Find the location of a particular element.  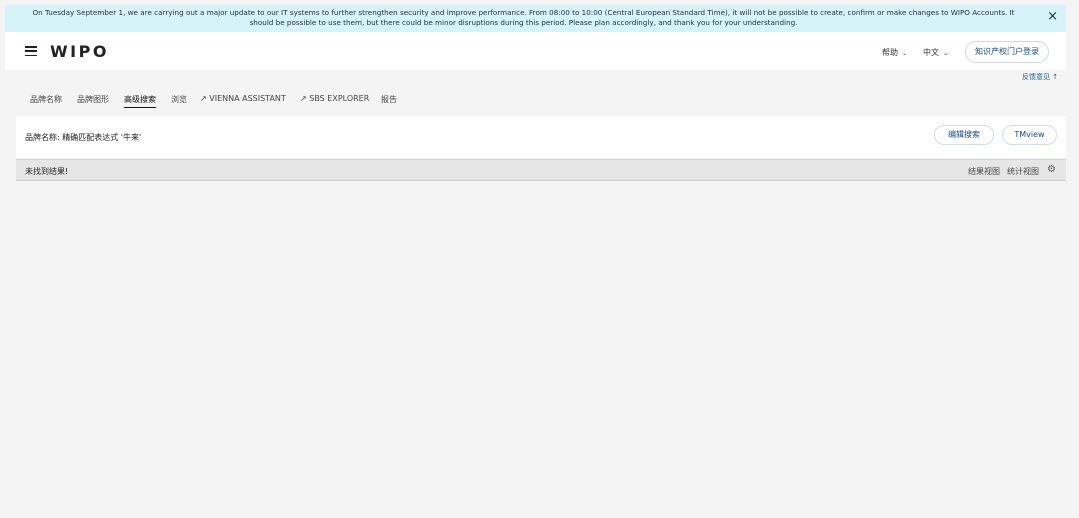

close-icon: × is located at coordinates (1052, 17).